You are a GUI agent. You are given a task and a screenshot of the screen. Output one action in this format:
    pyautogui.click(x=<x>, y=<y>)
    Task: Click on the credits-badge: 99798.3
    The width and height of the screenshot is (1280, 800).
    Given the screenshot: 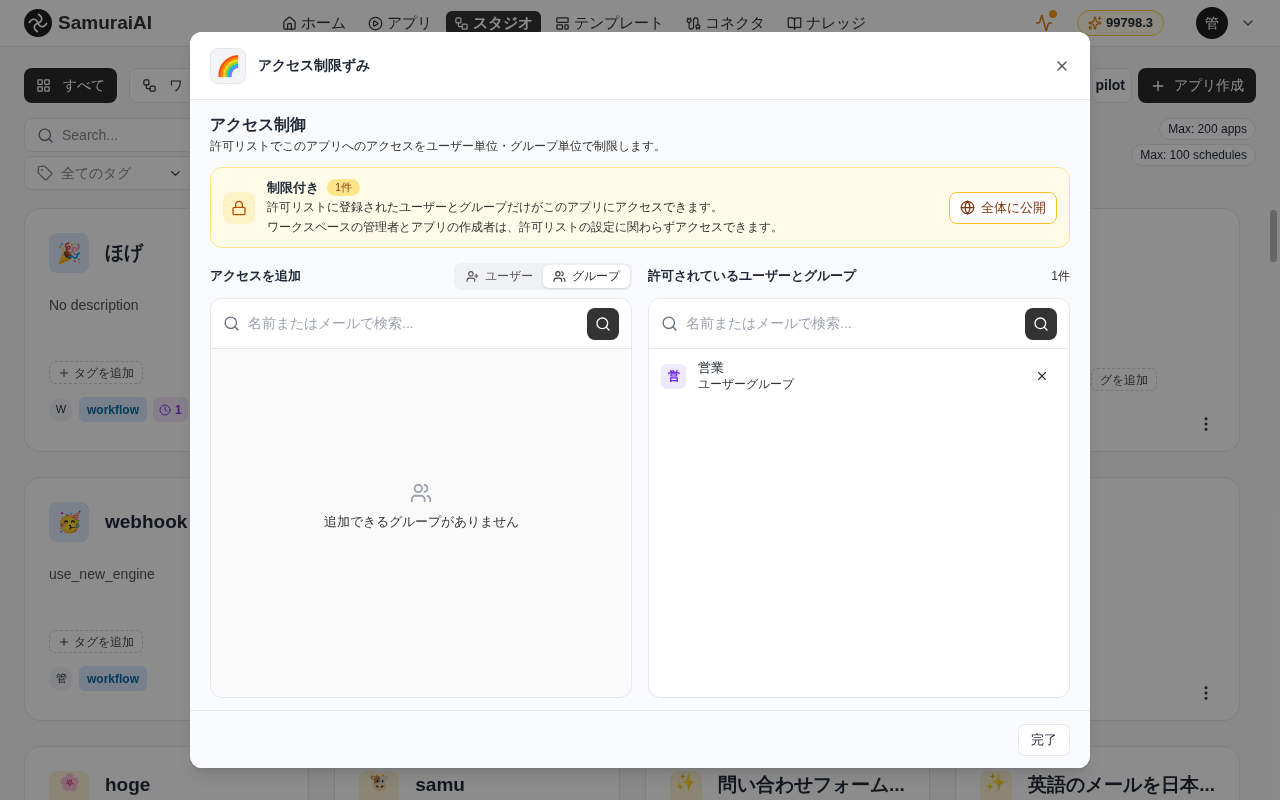 What is the action you would take?
    pyautogui.click(x=1120, y=23)
    